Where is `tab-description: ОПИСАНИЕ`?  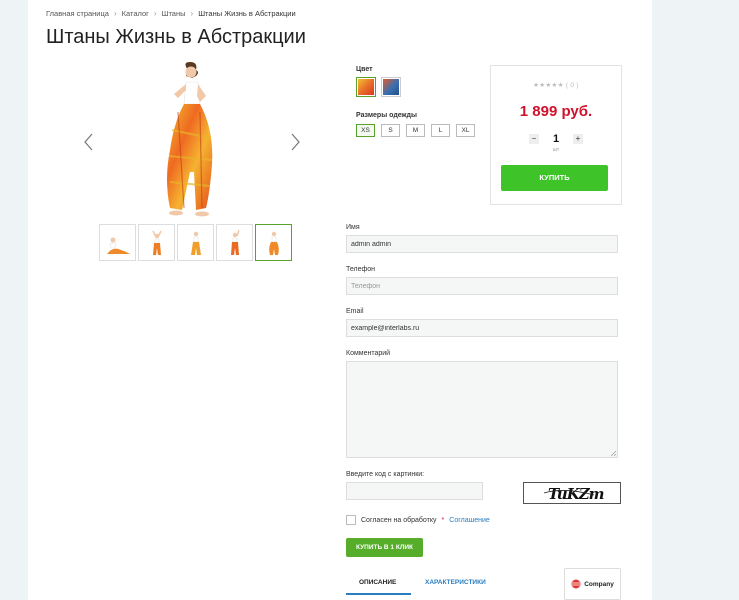
tab-description: ОПИСАНИЕ is located at coordinates (377, 582).